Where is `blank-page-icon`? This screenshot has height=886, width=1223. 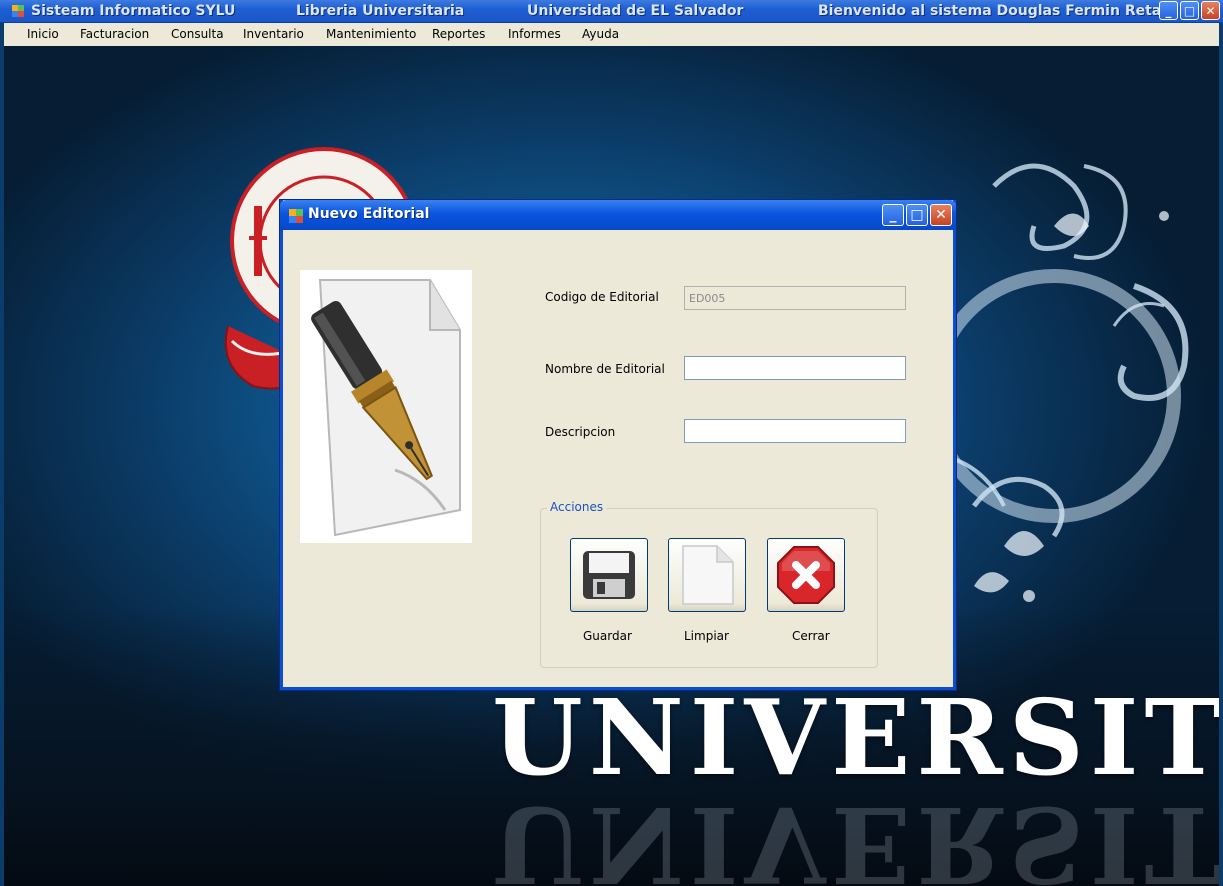
blank-page-icon is located at coordinates (708, 575).